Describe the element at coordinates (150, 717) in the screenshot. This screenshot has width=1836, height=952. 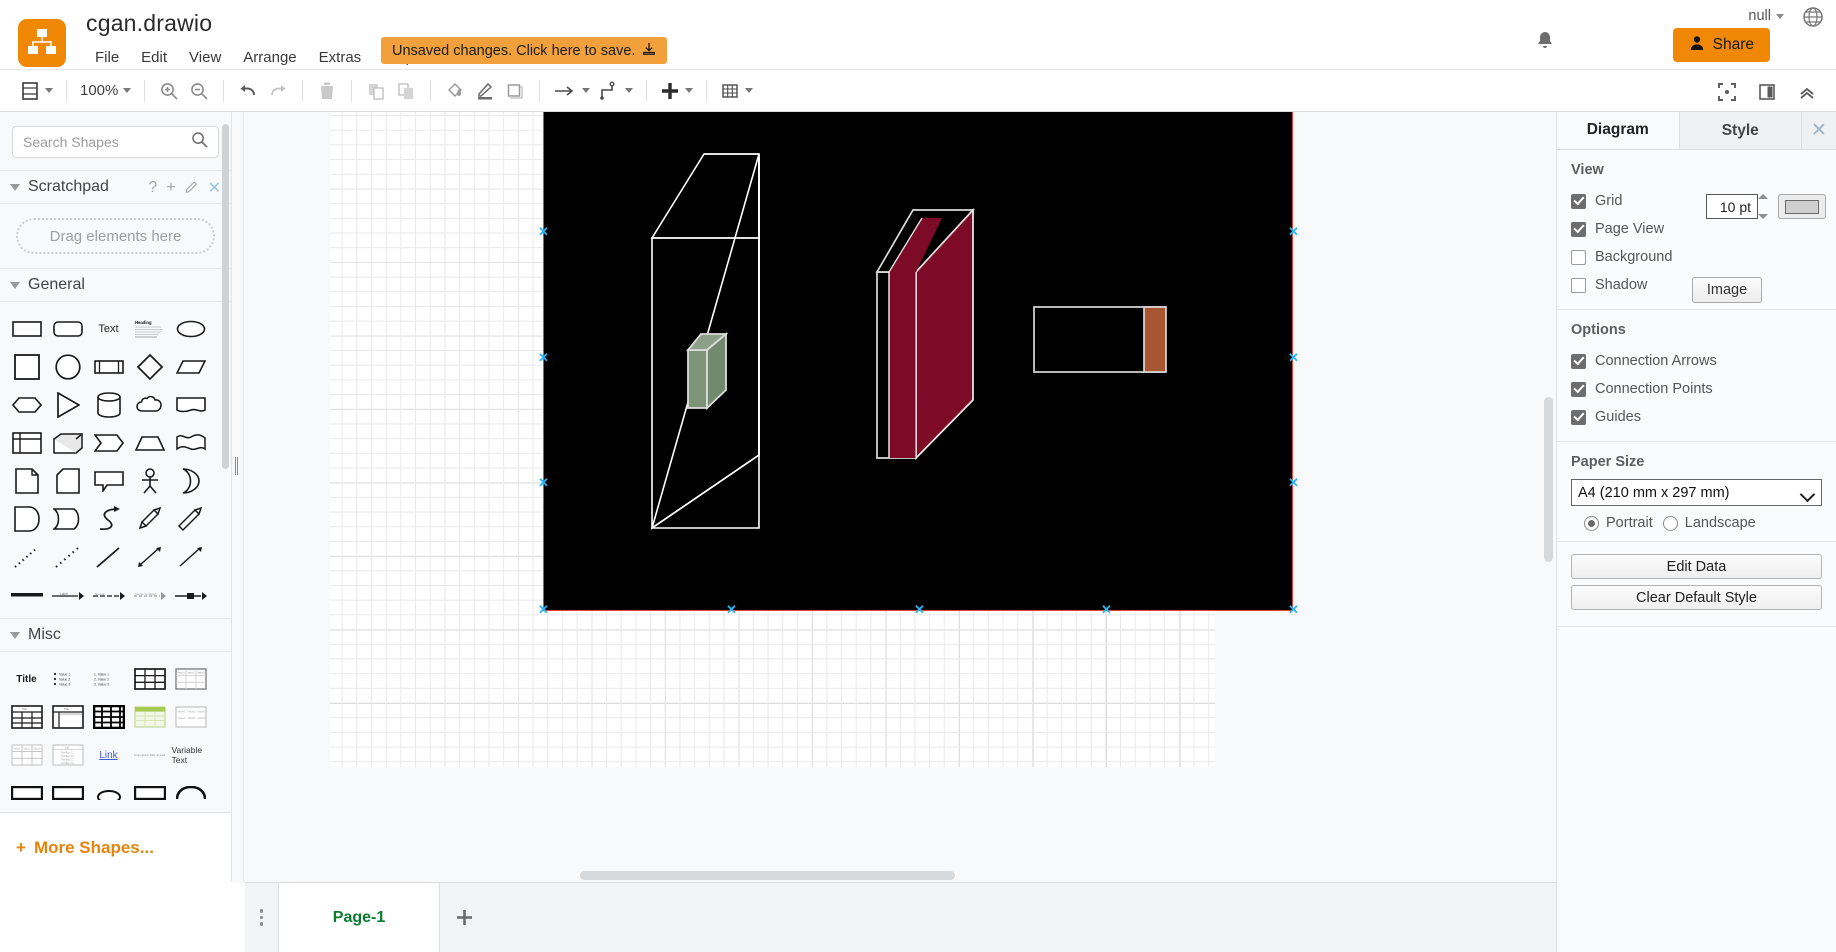
I see `shape-table-green` at that location.